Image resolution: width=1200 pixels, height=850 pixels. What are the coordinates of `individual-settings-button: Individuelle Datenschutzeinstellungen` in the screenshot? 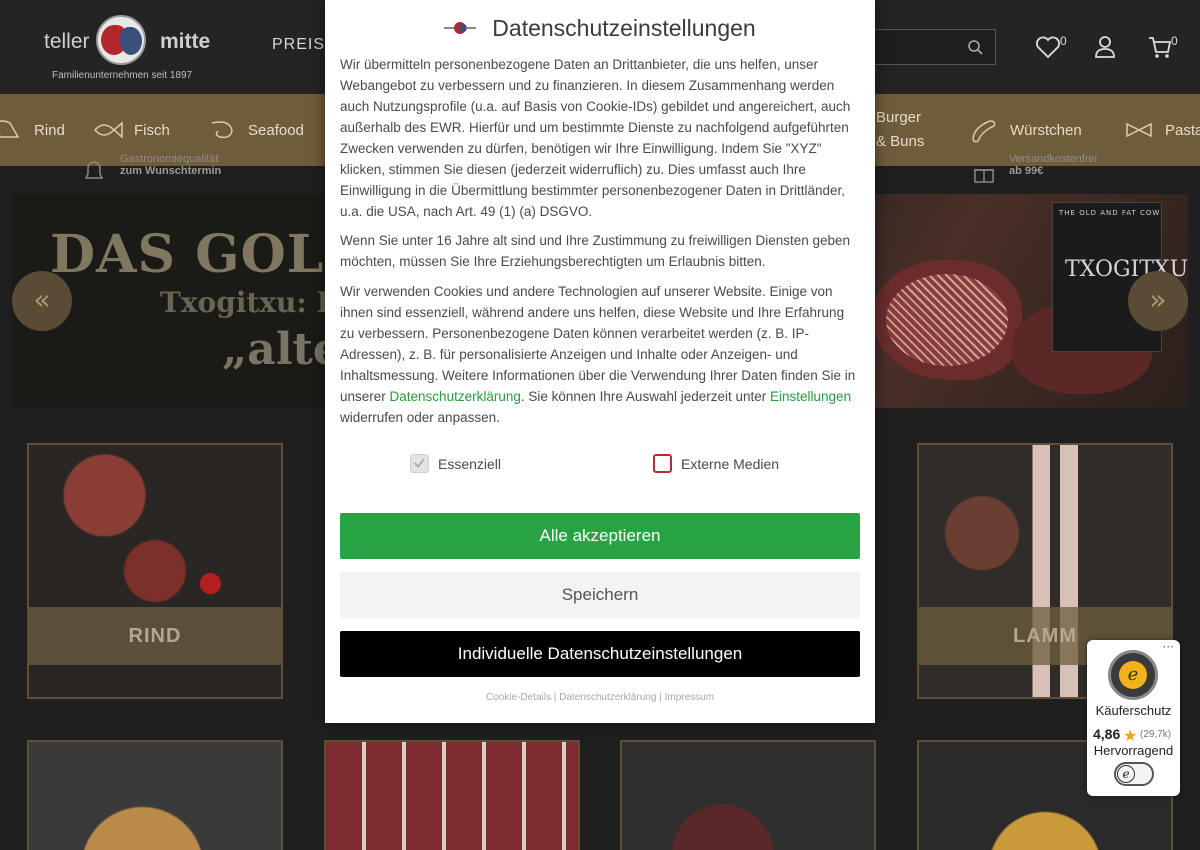 It's located at (600, 654).